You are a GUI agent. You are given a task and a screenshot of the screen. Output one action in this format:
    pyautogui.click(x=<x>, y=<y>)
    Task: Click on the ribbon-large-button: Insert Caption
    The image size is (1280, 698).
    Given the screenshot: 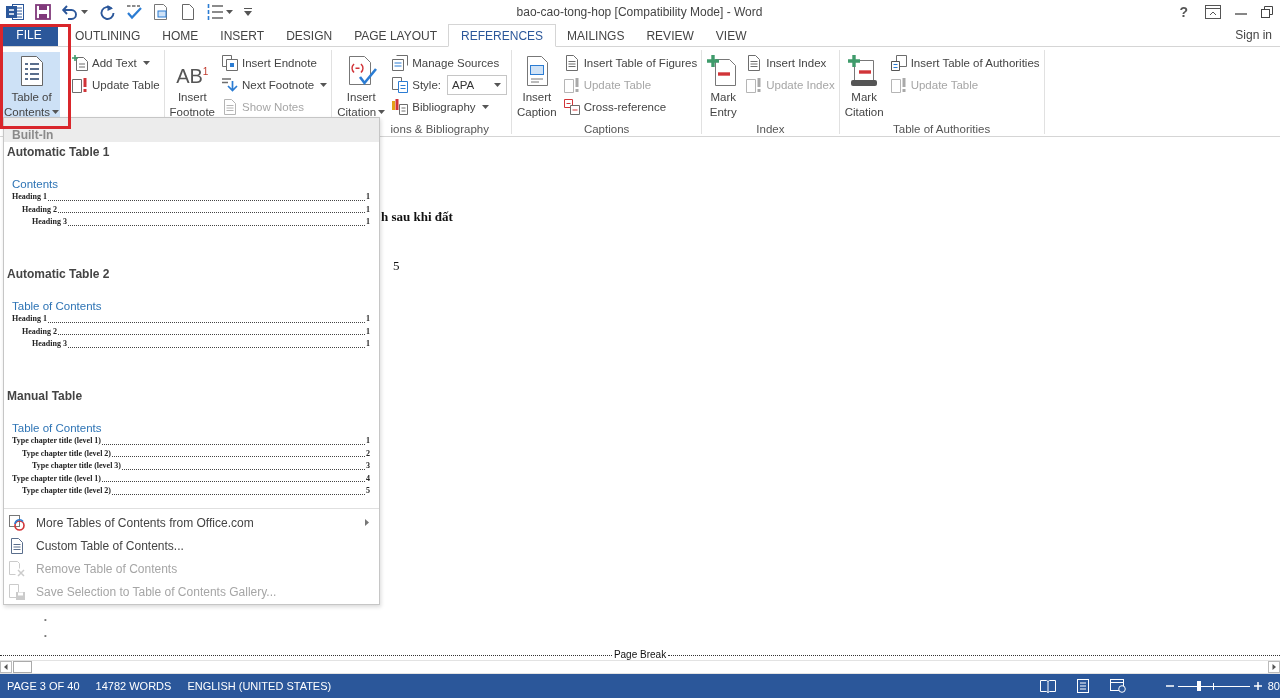 What is the action you would take?
    pyautogui.click(x=537, y=86)
    